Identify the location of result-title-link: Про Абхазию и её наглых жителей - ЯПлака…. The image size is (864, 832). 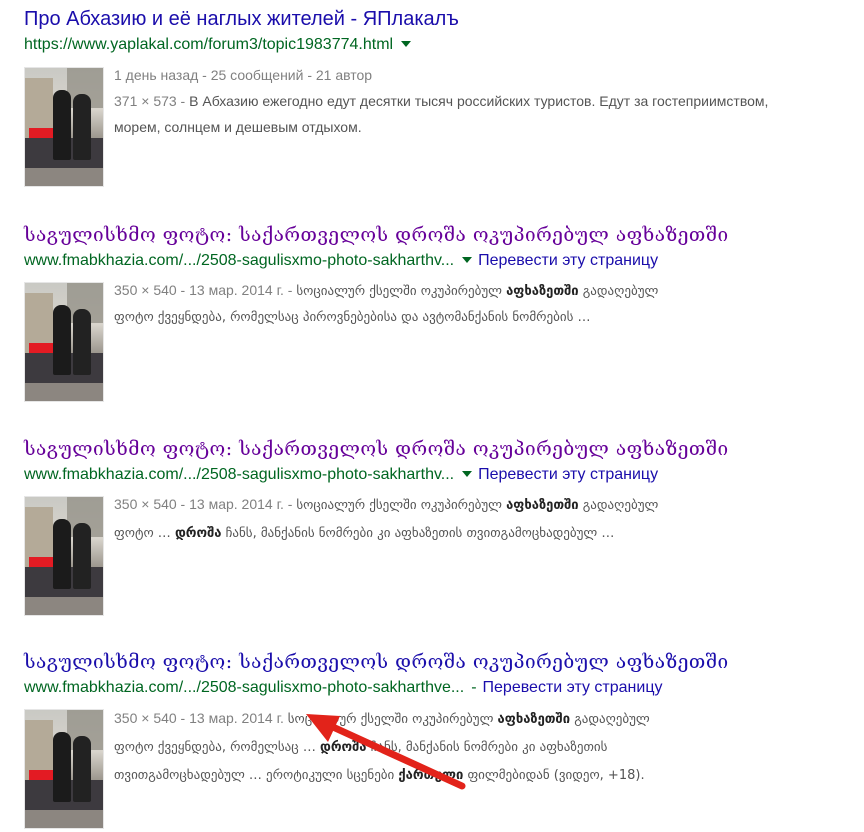
(439, 19).